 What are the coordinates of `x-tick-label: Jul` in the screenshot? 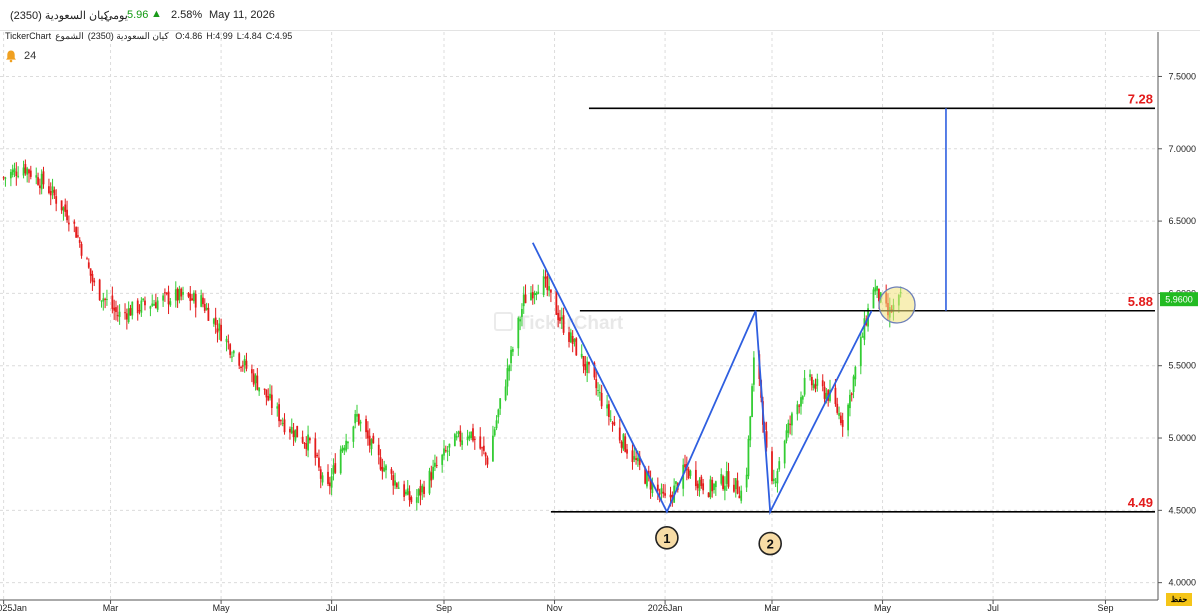 It's located at (993, 608).